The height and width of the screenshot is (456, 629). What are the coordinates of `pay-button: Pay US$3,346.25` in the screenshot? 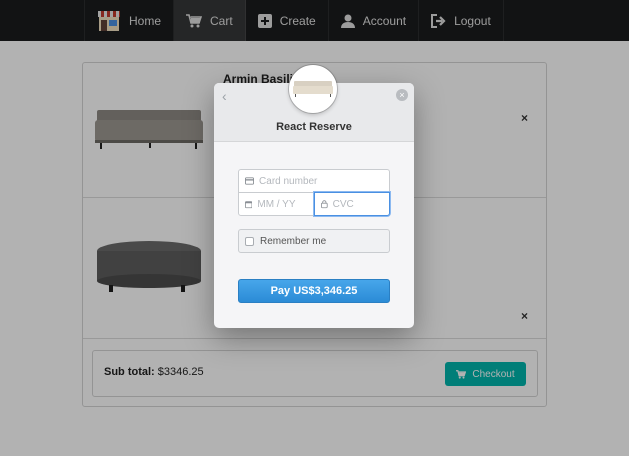 It's located at (314, 291).